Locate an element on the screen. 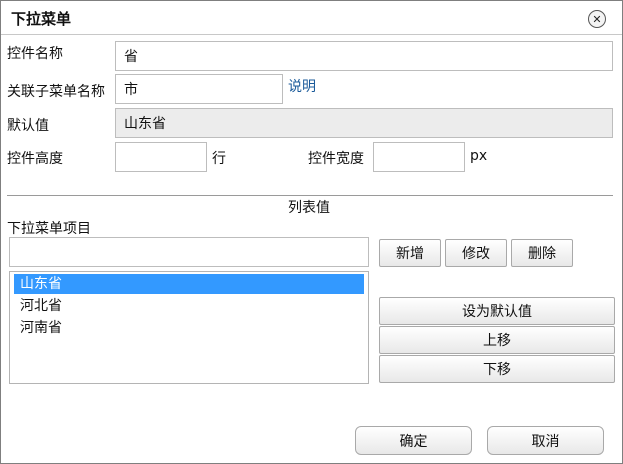 This screenshot has height=464, width=623. default-value-field is located at coordinates (364, 123).